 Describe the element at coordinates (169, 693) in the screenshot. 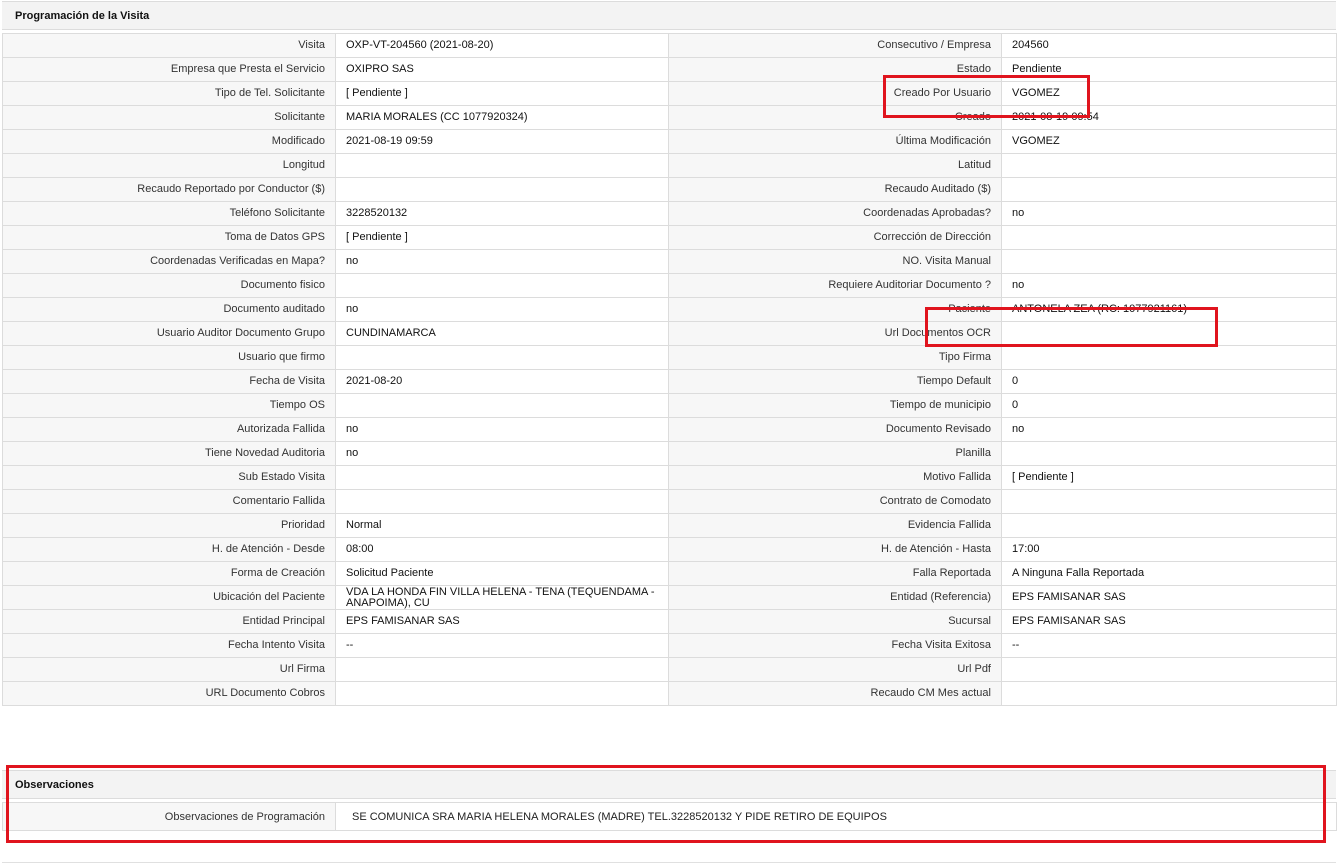

I see `field-label: URL Documento Cobros` at that location.